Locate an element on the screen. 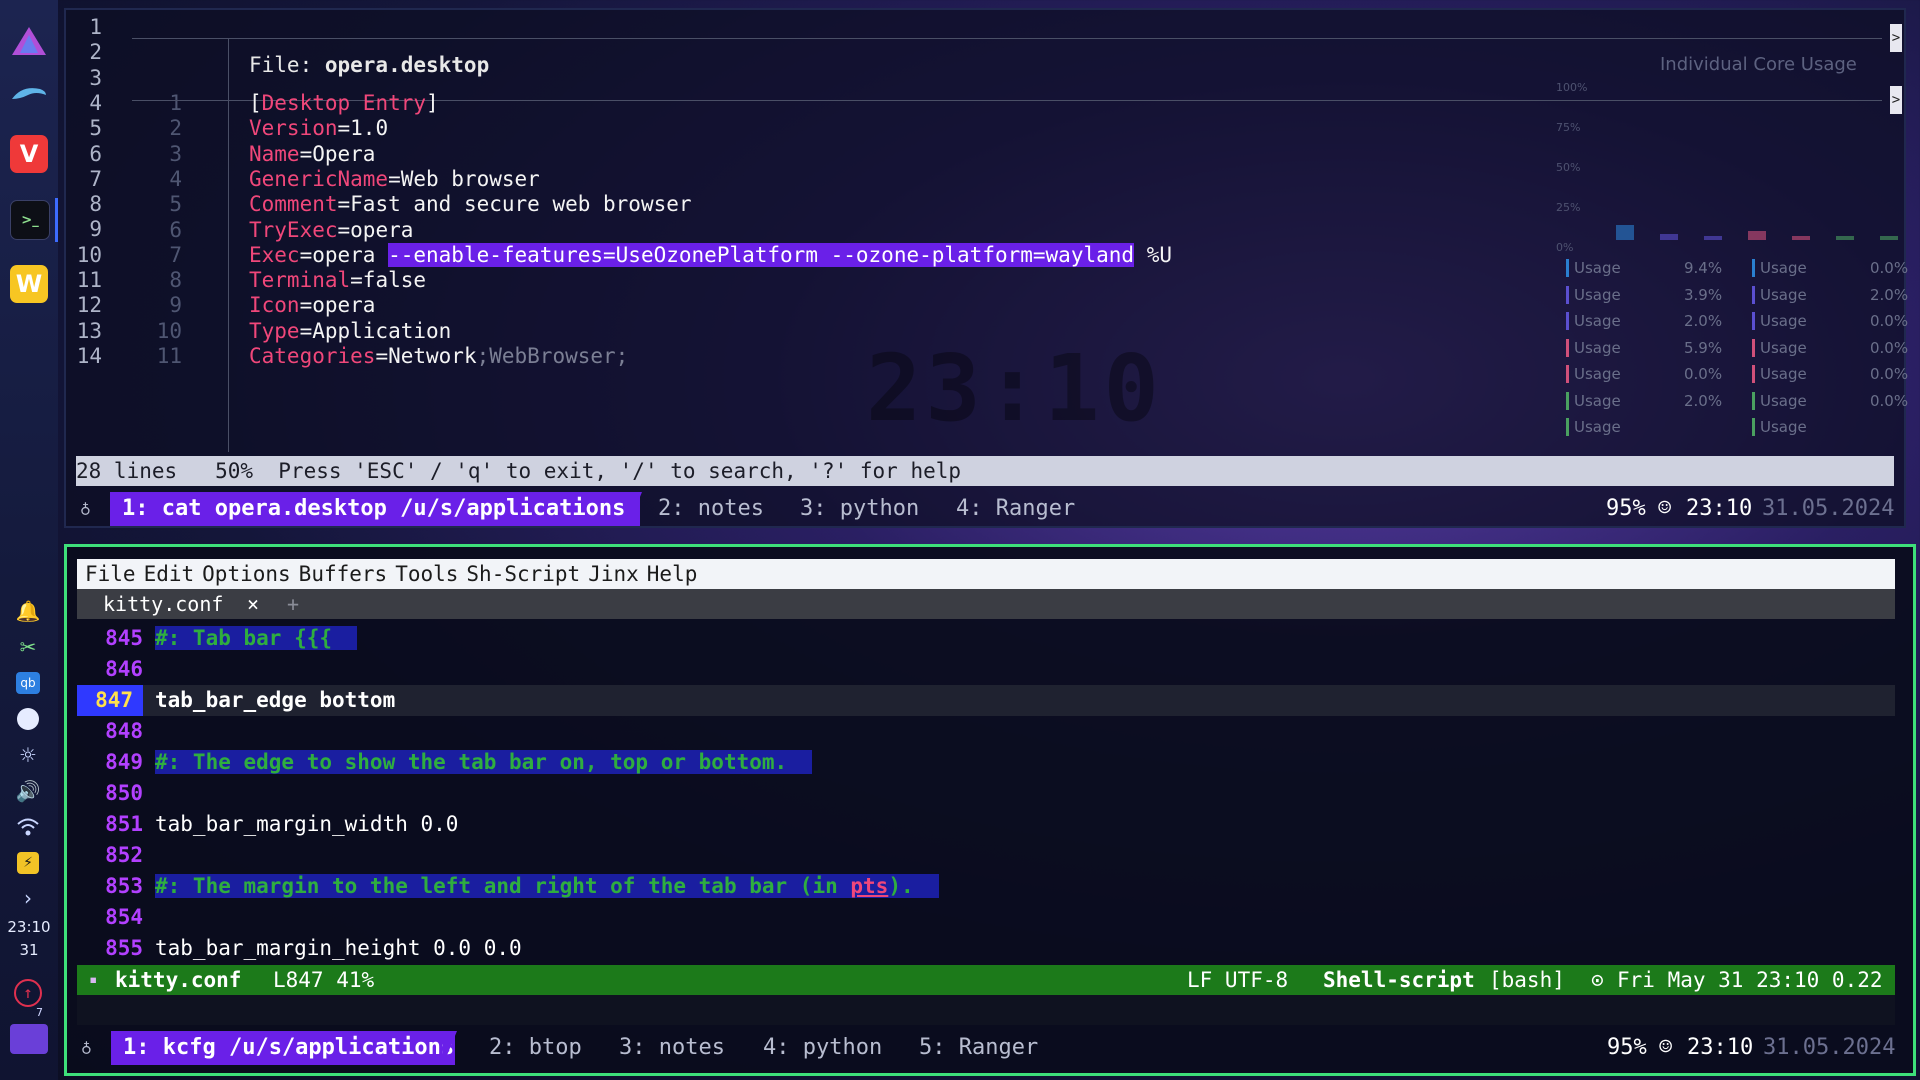 Image resolution: width=1920 pixels, height=1080 pixels. vivaldi-icon: V is located at coordinates (29, 154).